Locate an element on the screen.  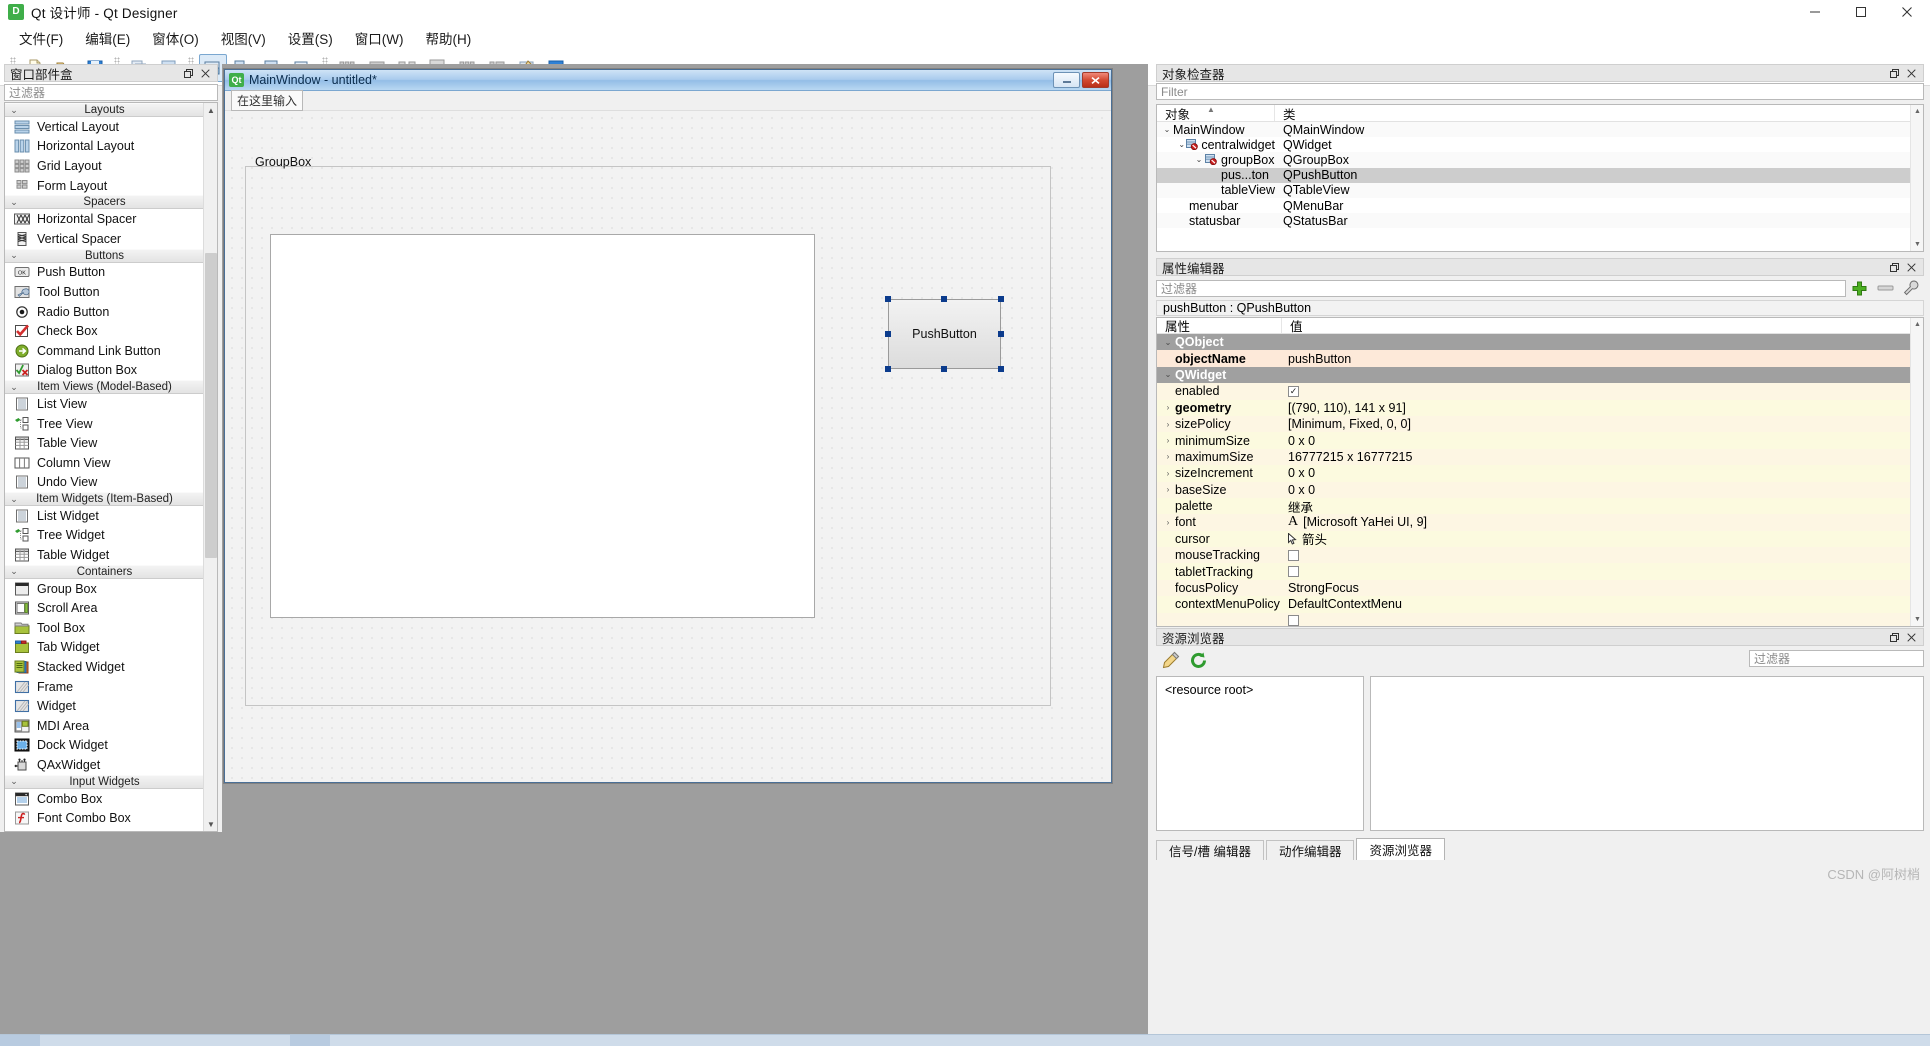
object-row-MainWindow: ⌄ MainWindow QMainWindow is located at coordinates (1540, 130).